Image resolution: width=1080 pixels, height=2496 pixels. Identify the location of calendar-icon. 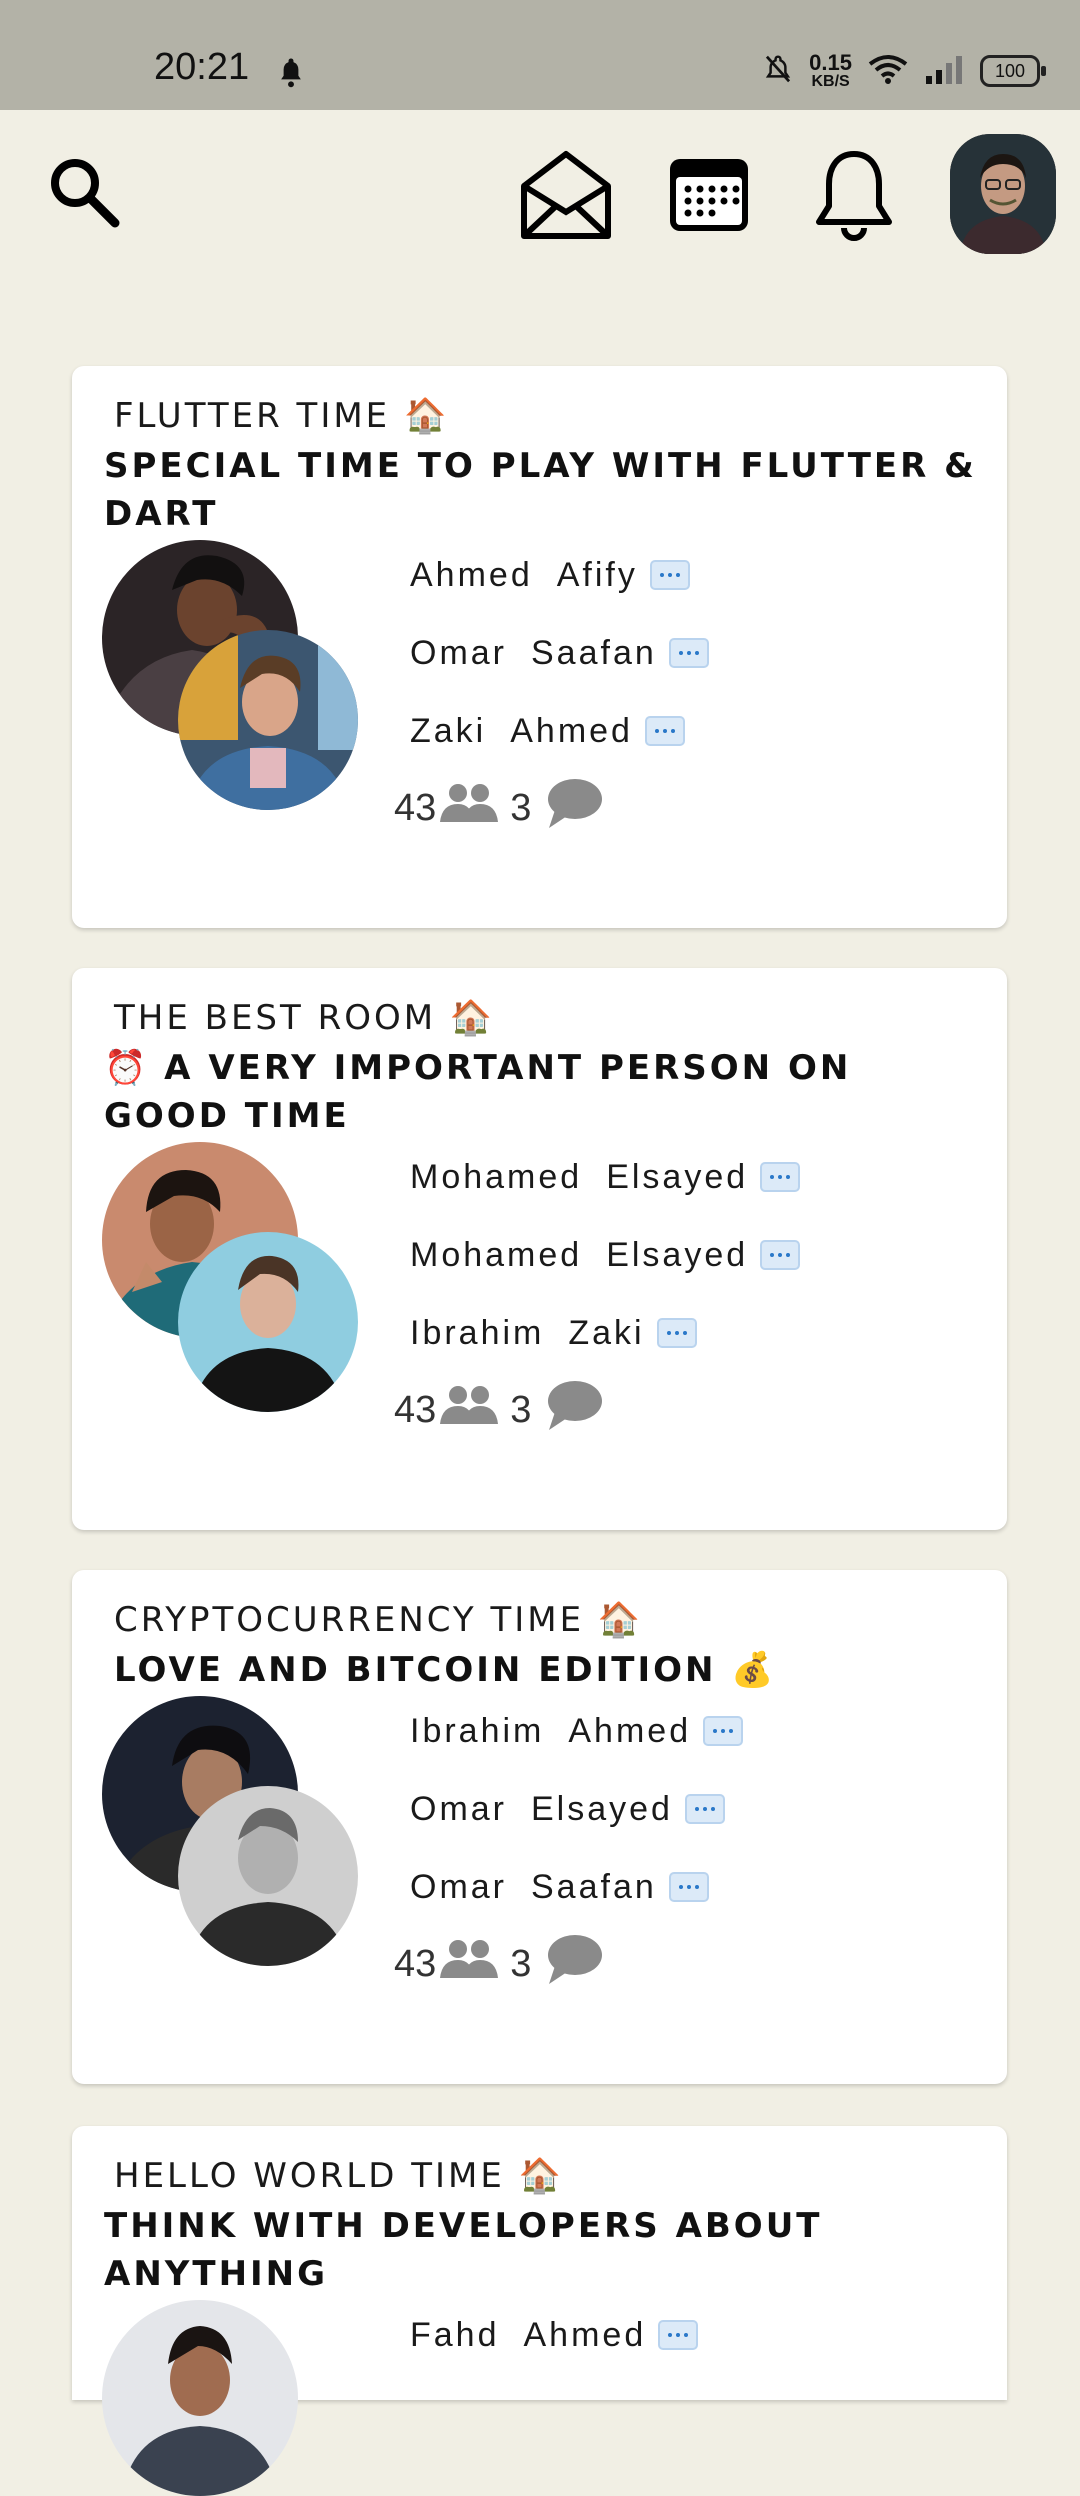
(709, 195).